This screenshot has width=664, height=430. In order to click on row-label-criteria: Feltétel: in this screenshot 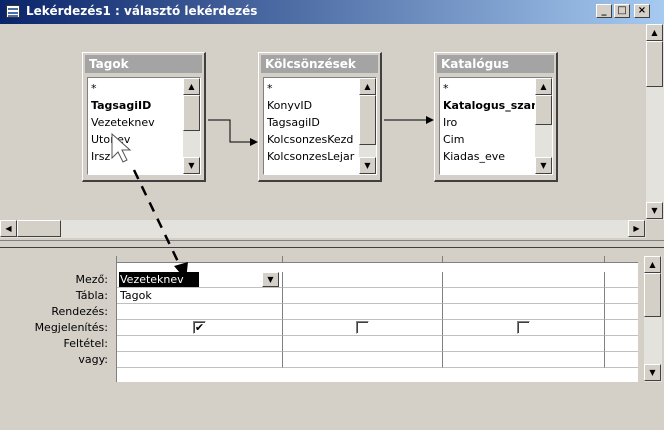, I will do `click(85, 343)`.